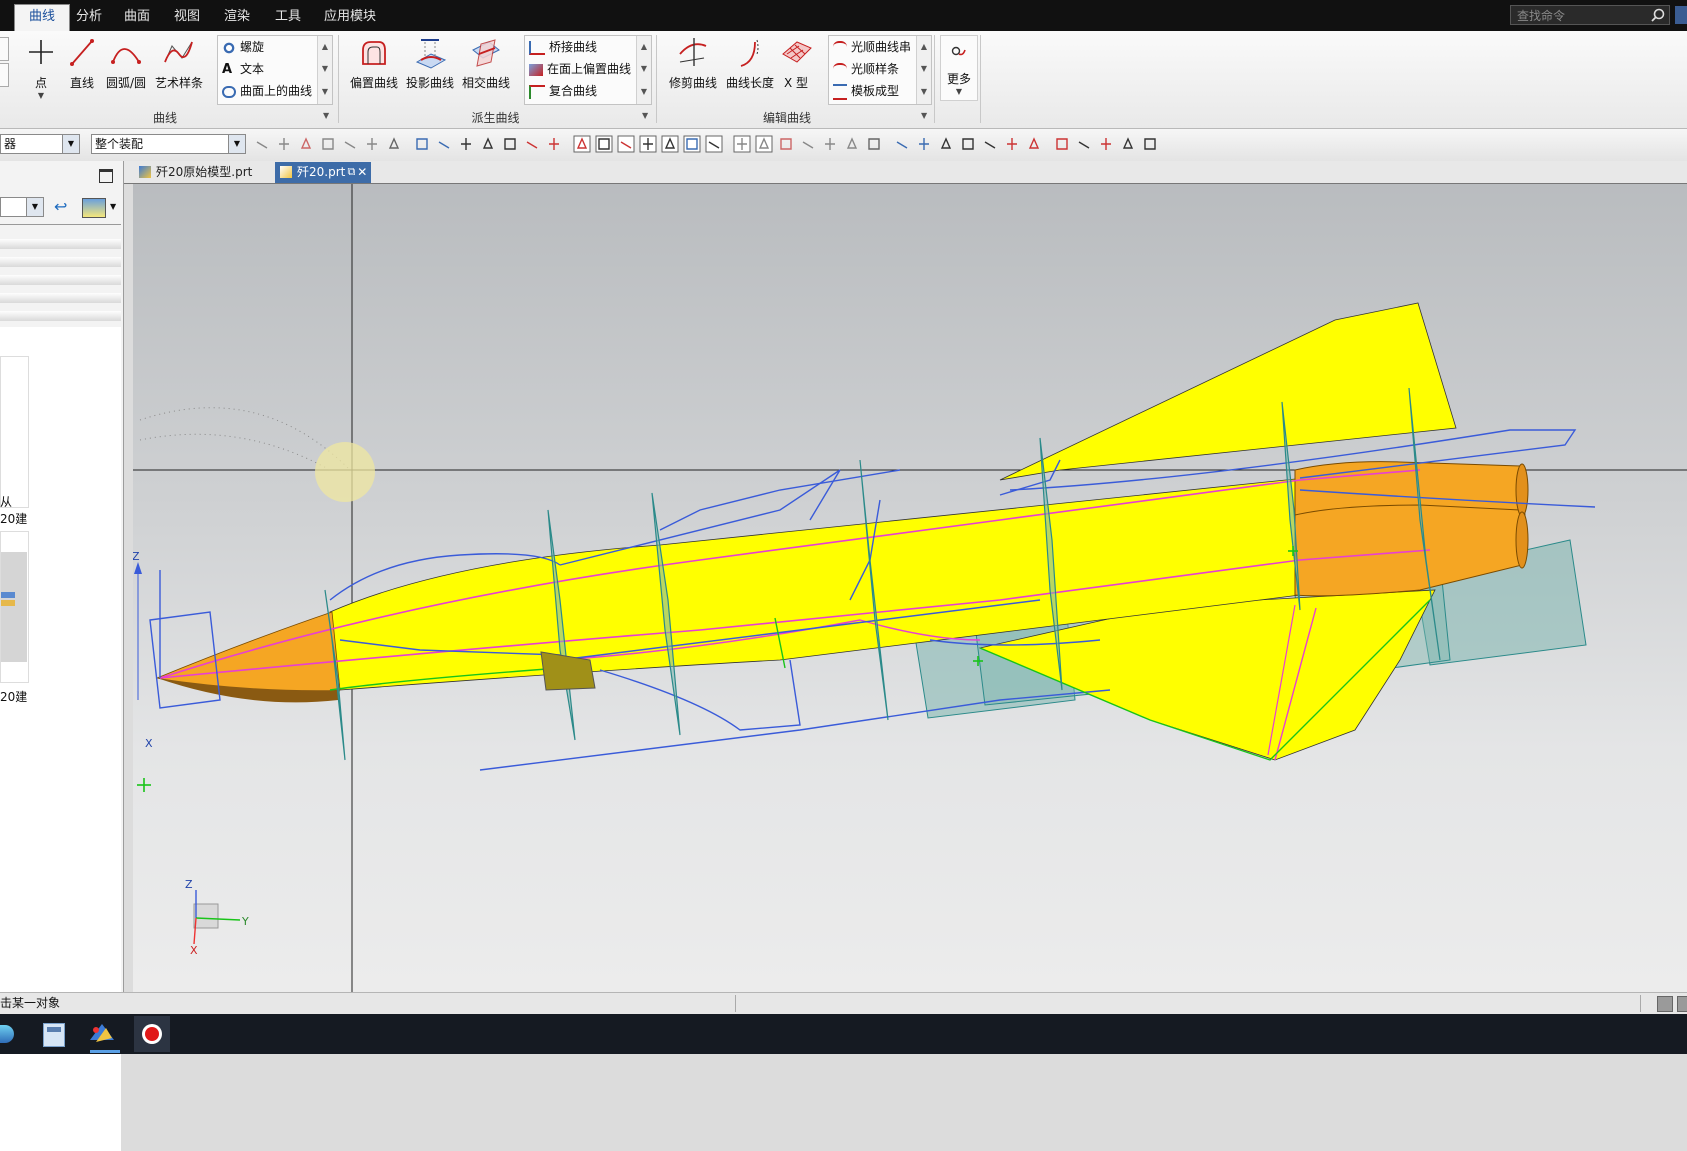  I want to click on nx-app-icon, so click(102, 1034).